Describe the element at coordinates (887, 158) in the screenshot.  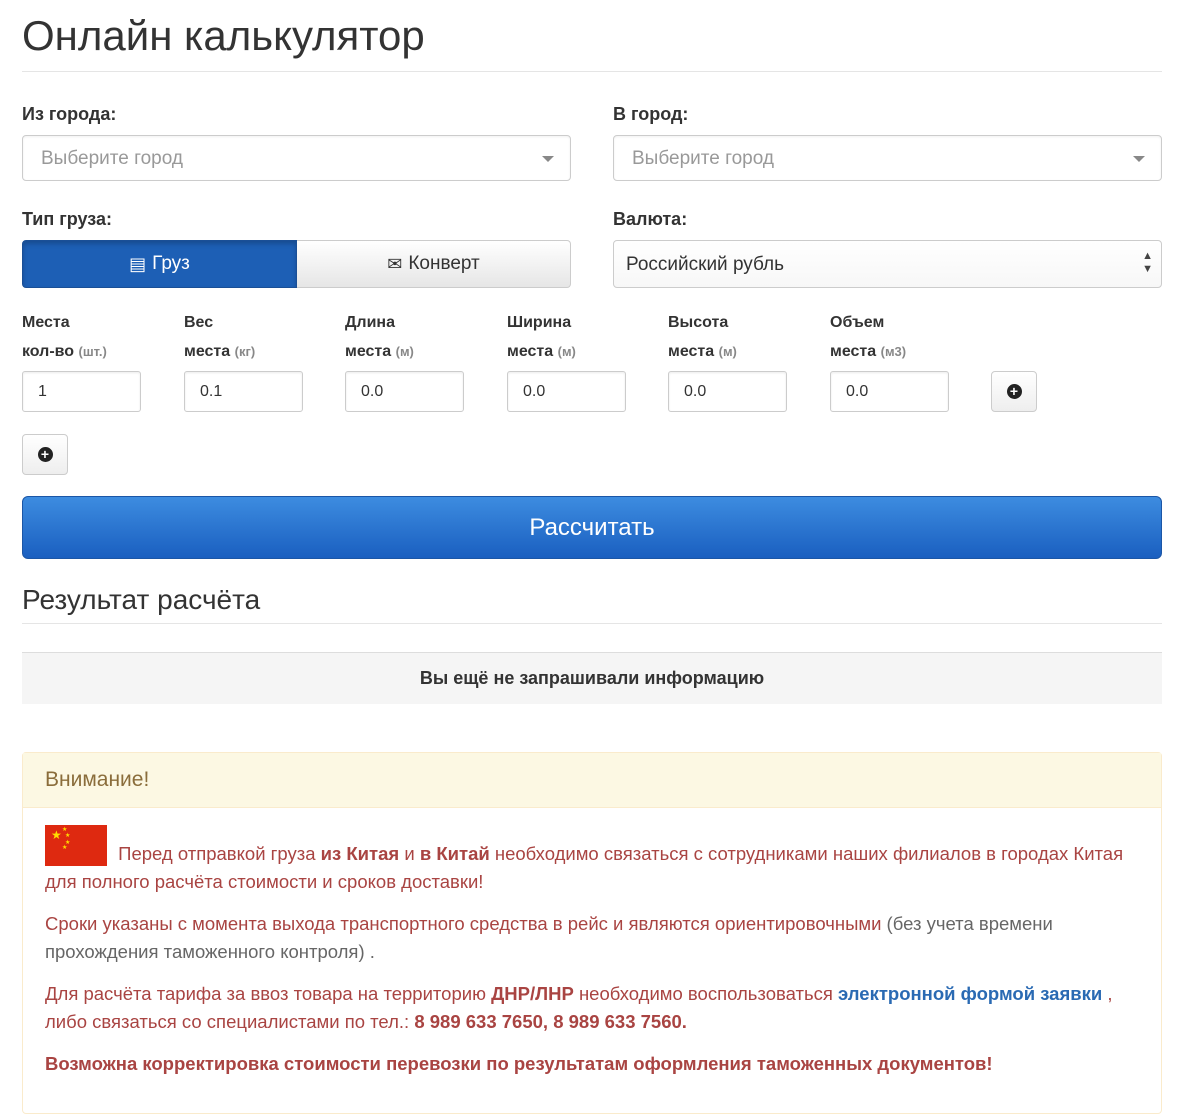
I see `to-city-select: Выберите город` at that location.